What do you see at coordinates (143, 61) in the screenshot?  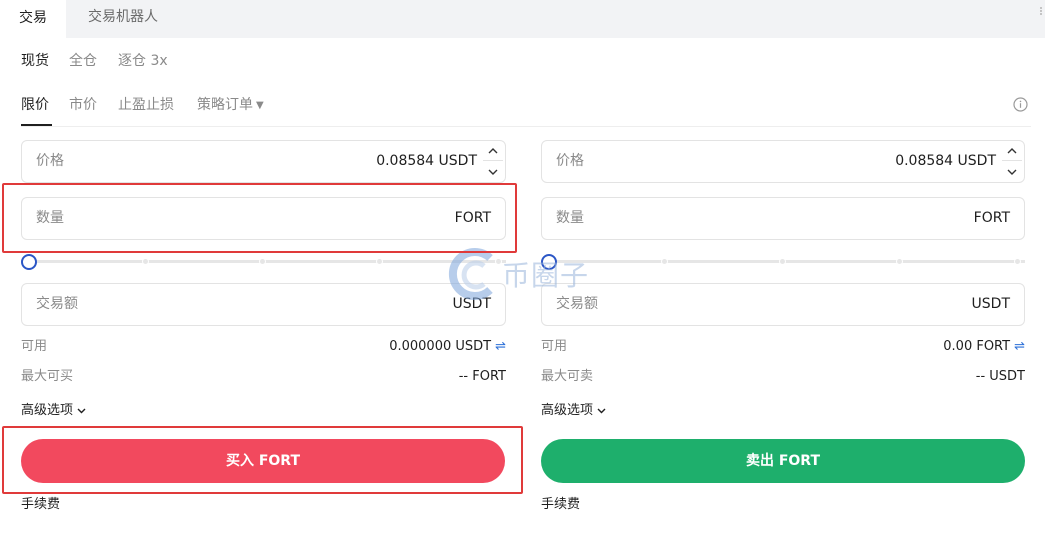 I see `mode-isolated: 逐仓 3x` at bounding box center [143, 61].